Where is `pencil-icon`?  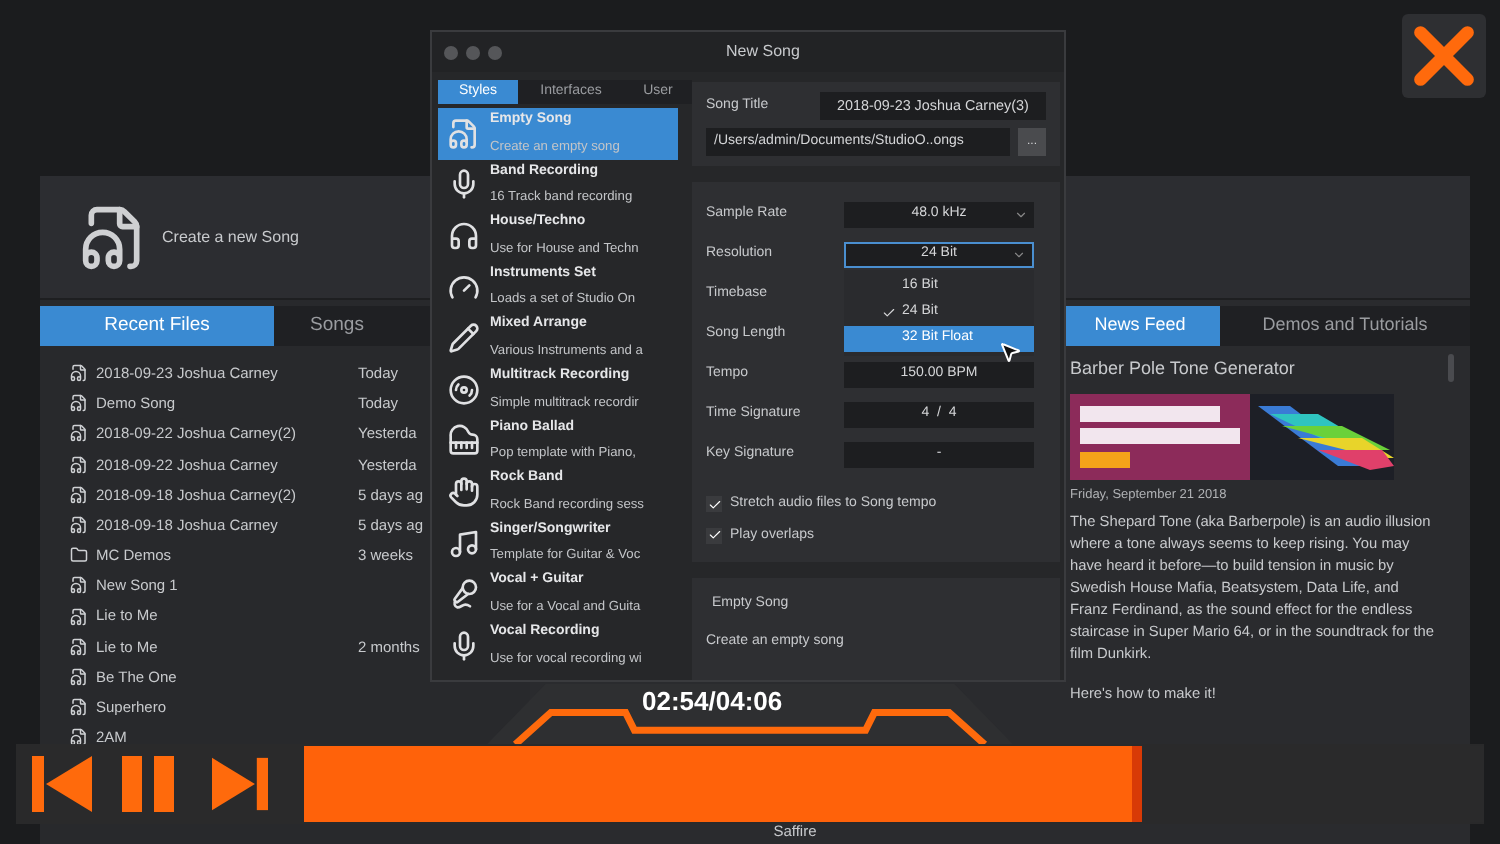
pencil-icon is located at coordinates (464, 338).